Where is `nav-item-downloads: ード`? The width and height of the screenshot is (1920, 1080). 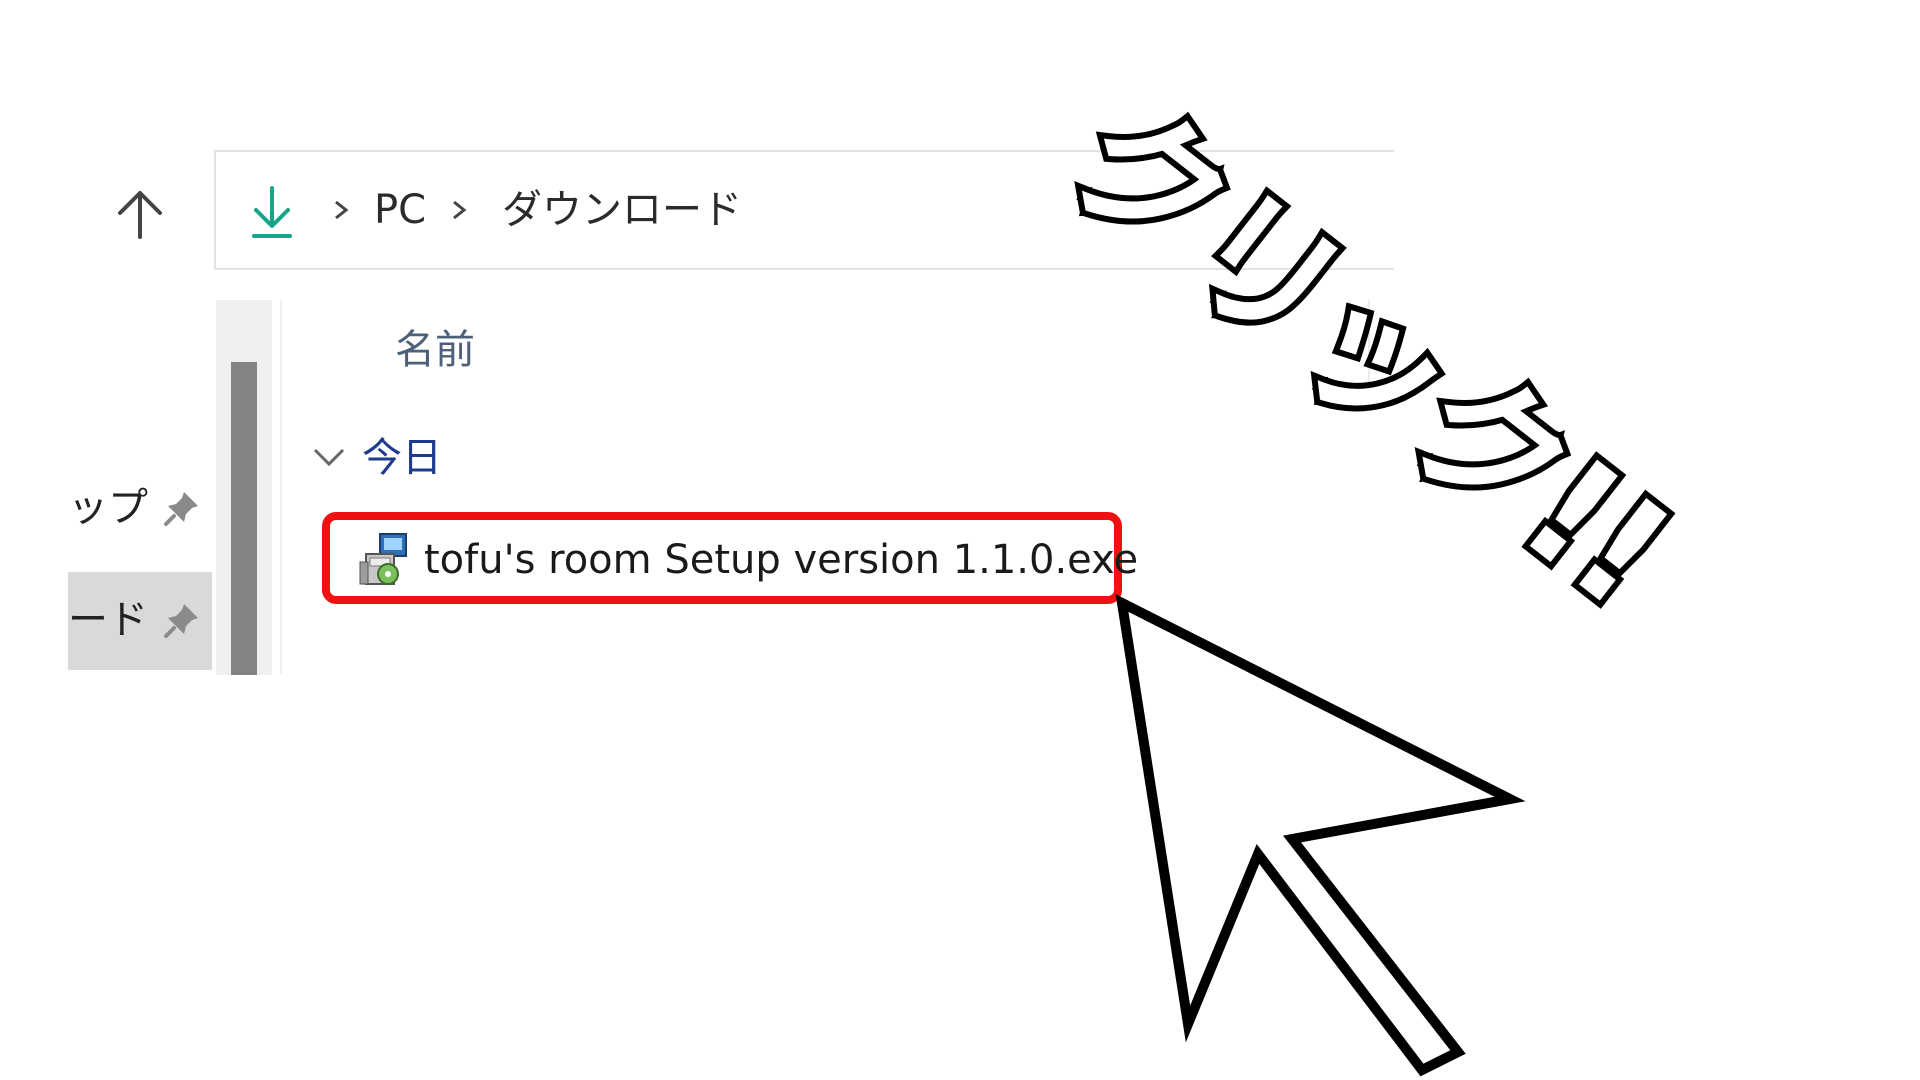 nav-item-downloads: ード is located at coordinates (140, 621).